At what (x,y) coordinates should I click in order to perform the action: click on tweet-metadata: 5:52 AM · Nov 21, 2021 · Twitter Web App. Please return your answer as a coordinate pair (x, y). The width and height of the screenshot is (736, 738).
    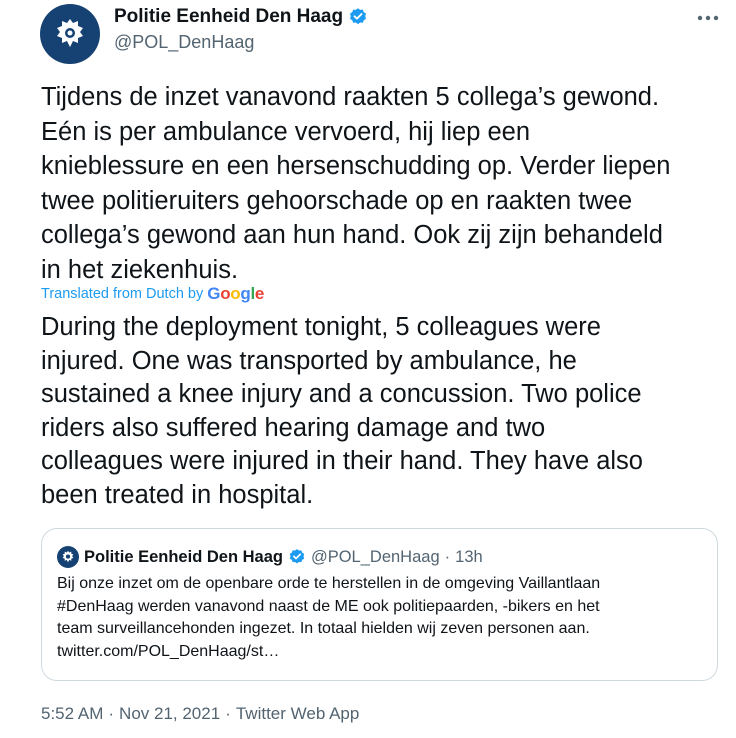
    Looking at the image, I should click on (200, 714).